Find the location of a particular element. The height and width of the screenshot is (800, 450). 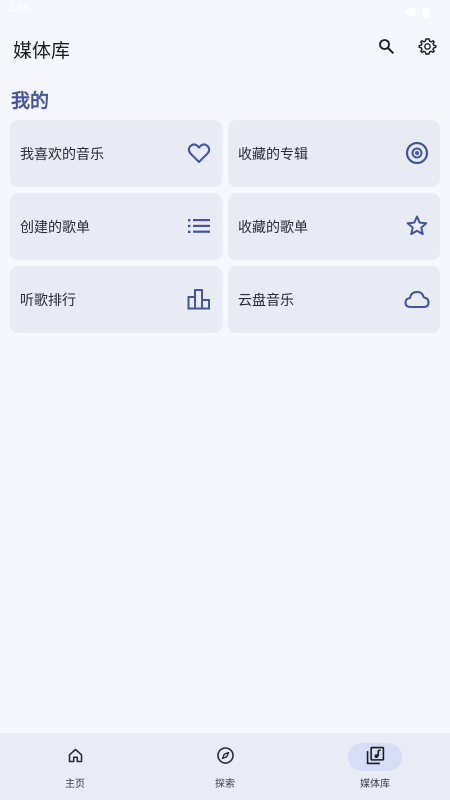

wifi-icon is located at coordinates (411, 12).